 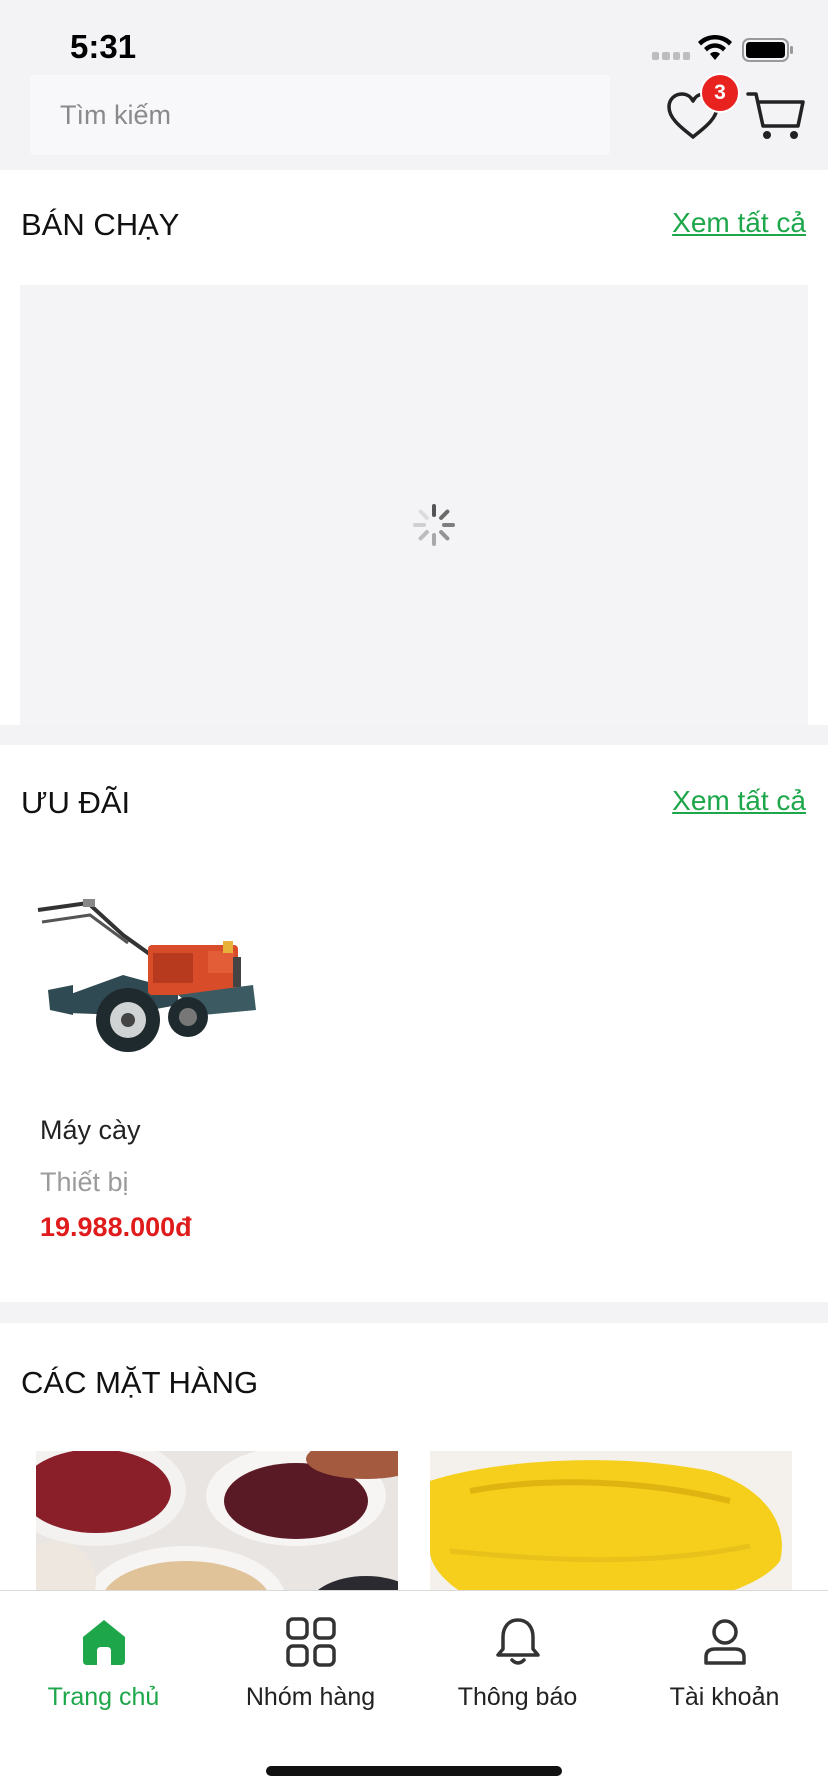 I want to click on tab-account: Tài khoản, so click(x=724, y=1666).